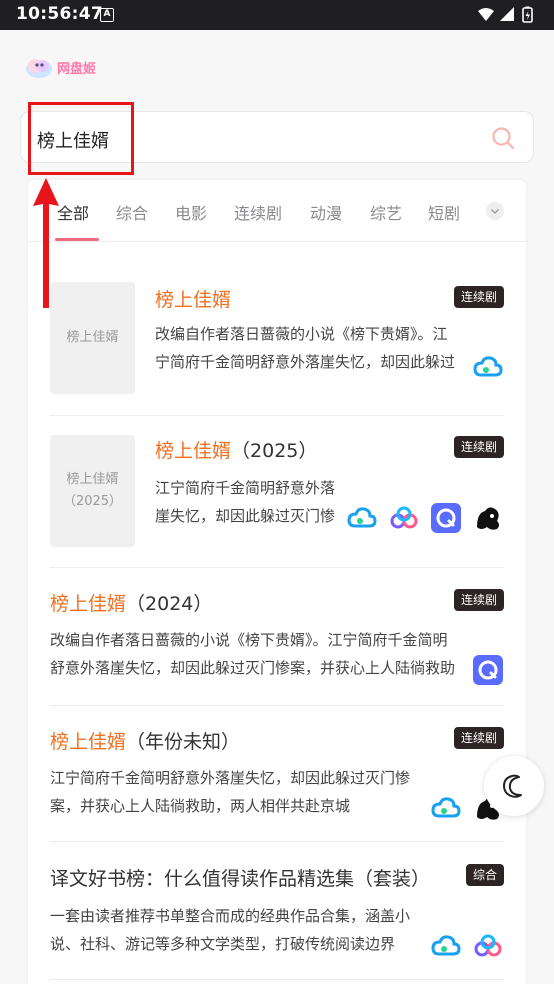  What do you see at coordinates (92, 338) in the screenshot?
I see `poster-placeholder: 榜上佳婿` at bounding box center [92, 338].